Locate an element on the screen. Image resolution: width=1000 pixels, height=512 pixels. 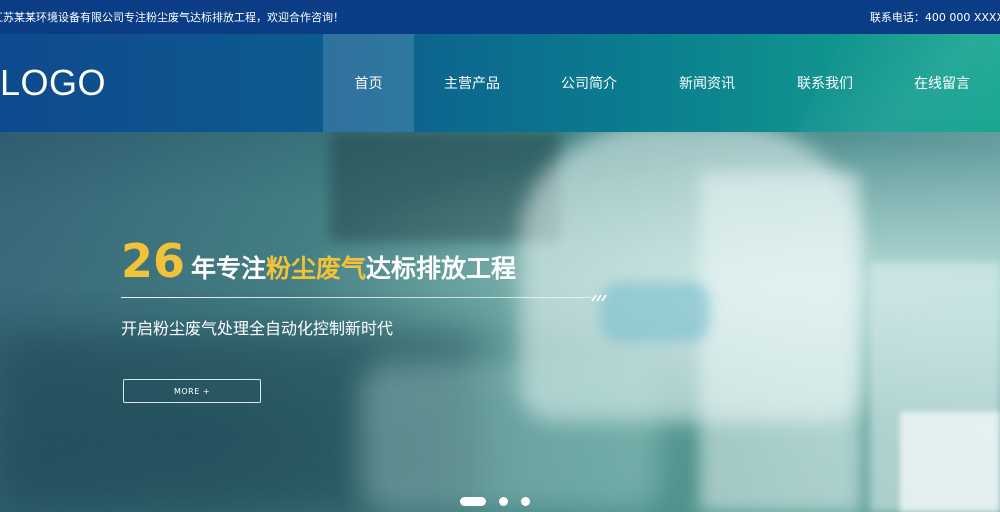
slider-pagination is located at coordinates (501, 501).